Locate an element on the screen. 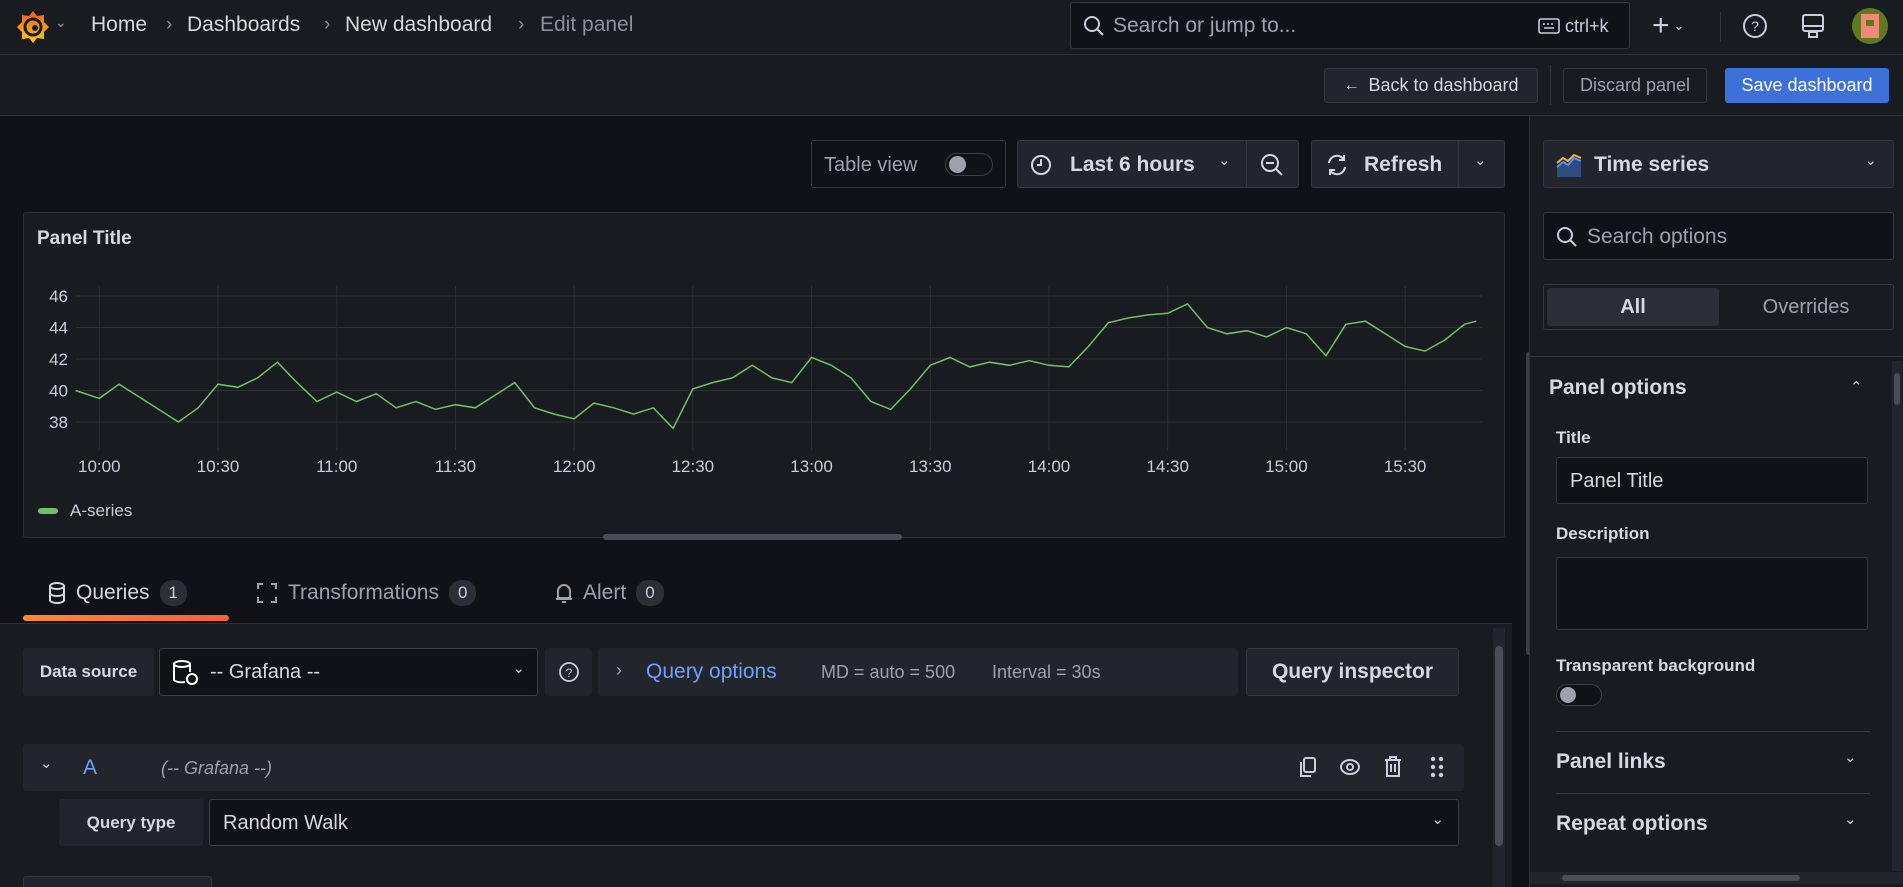 The width and height of the screenshot is (1903, 887). refresh-button: Refresh is located at coordinates (1403, 165).